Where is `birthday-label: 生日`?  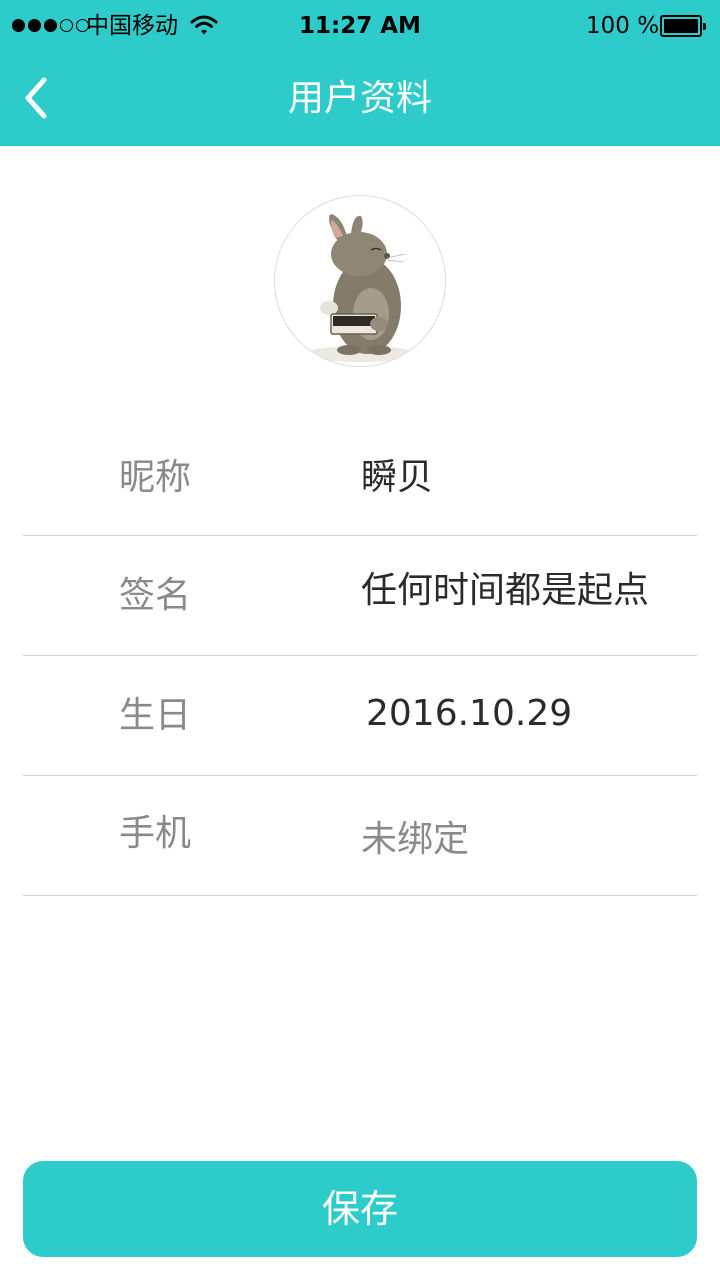 birthday-label: 生日 is located at coordinates (155, 715).